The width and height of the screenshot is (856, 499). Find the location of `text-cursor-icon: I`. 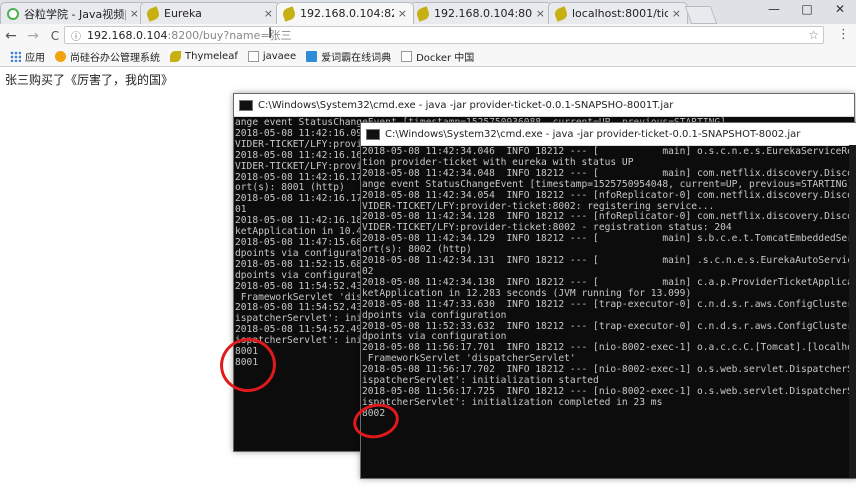

text-cursor-icon: I is located at coordinates (270, 34).